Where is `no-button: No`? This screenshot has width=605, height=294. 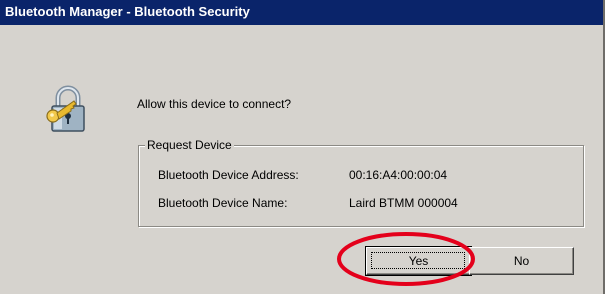
no-button: No is located at coordinates (521, 261).